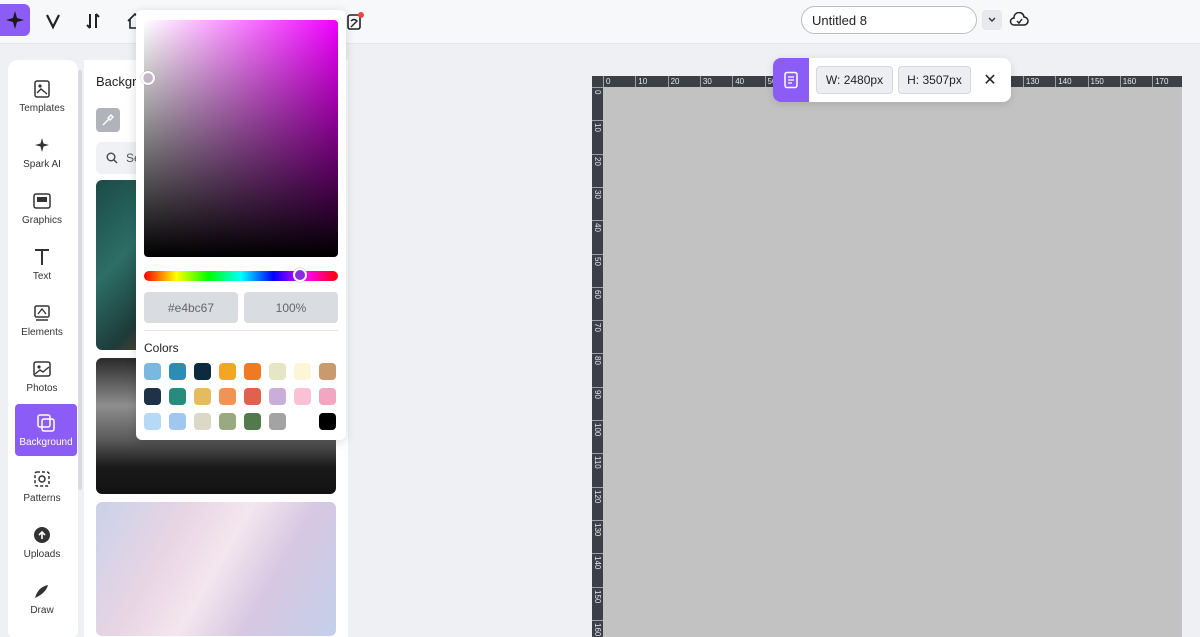  Describe the element at coordinates (597, 428) in the screenshot. I see `ruler-tick: 100` at that location.